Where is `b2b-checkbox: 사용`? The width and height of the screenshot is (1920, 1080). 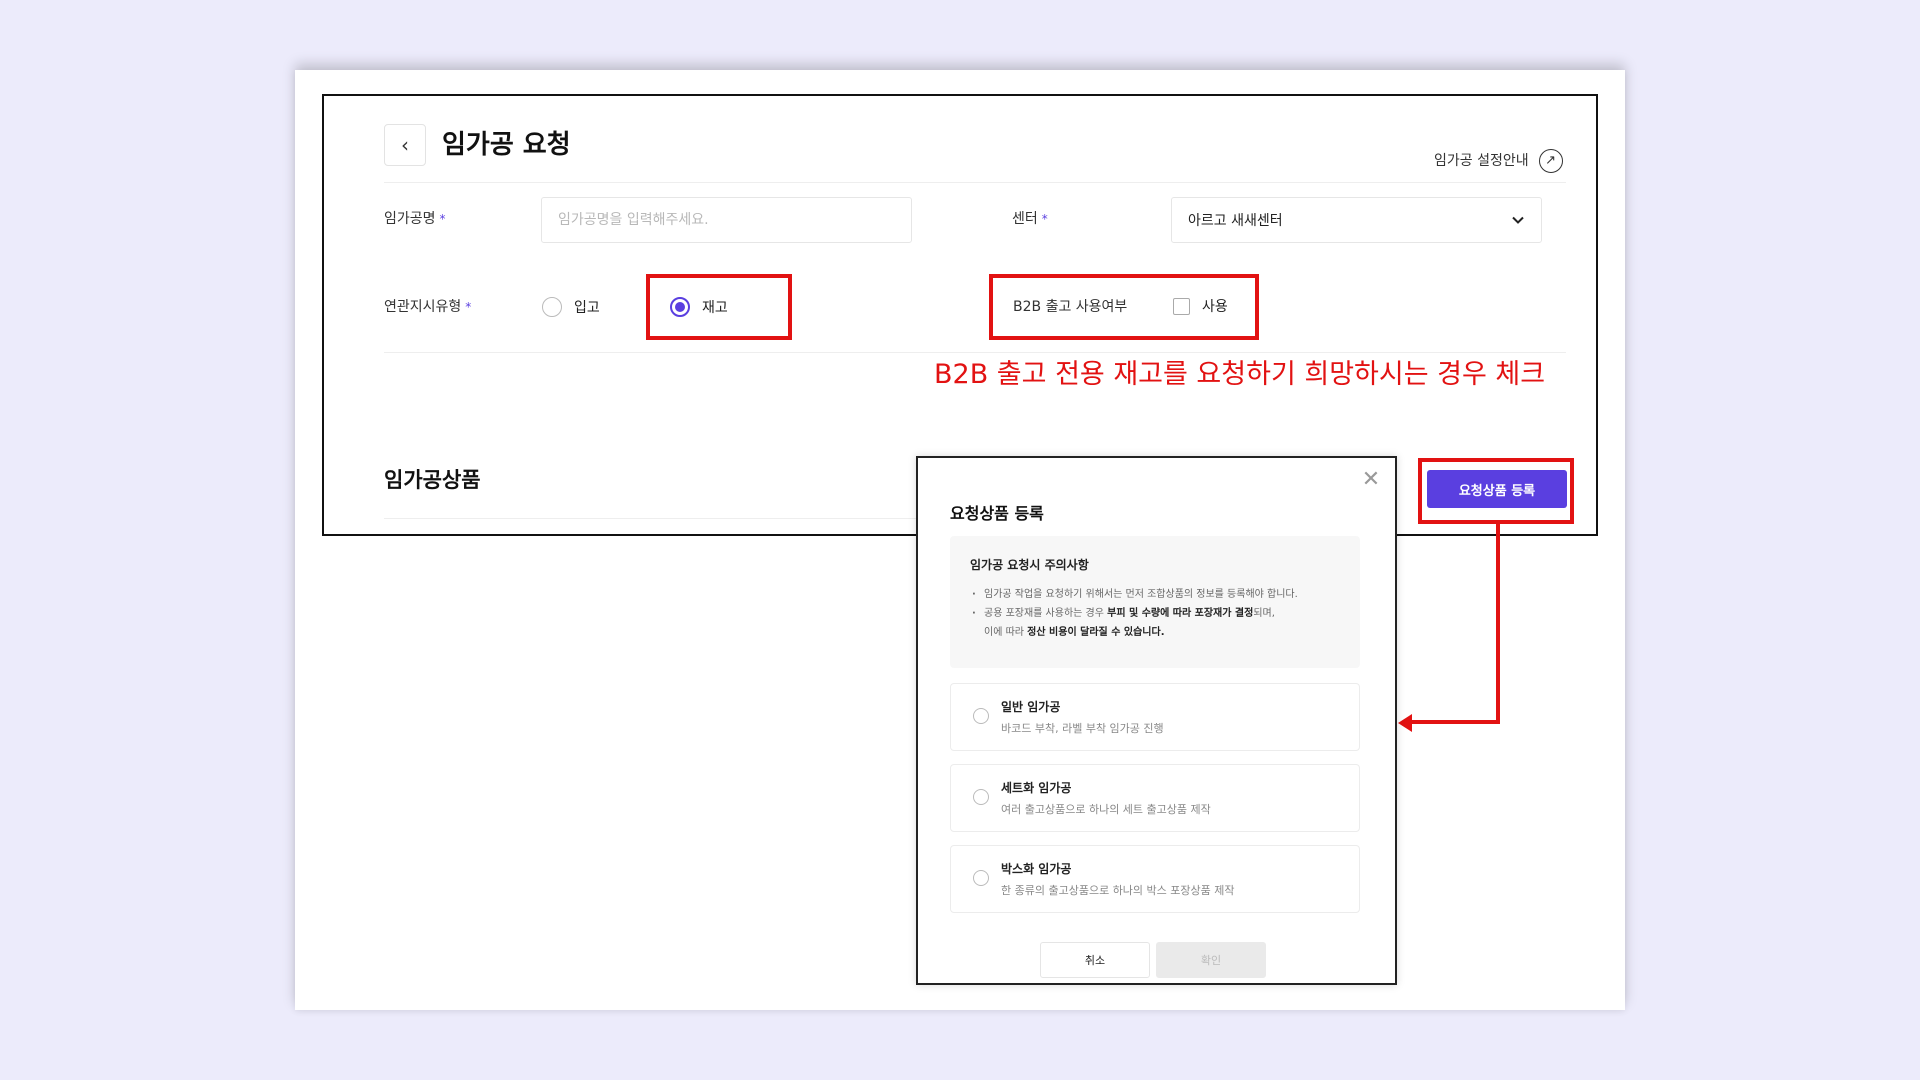
b2b-checkbox: 사용 is located at coordinates (1200, 306).